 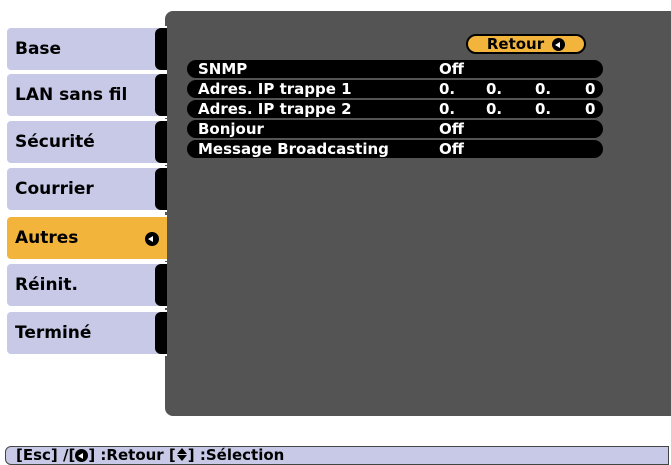 I want to click on retour-label: Retour, so click(x=515, y=44).